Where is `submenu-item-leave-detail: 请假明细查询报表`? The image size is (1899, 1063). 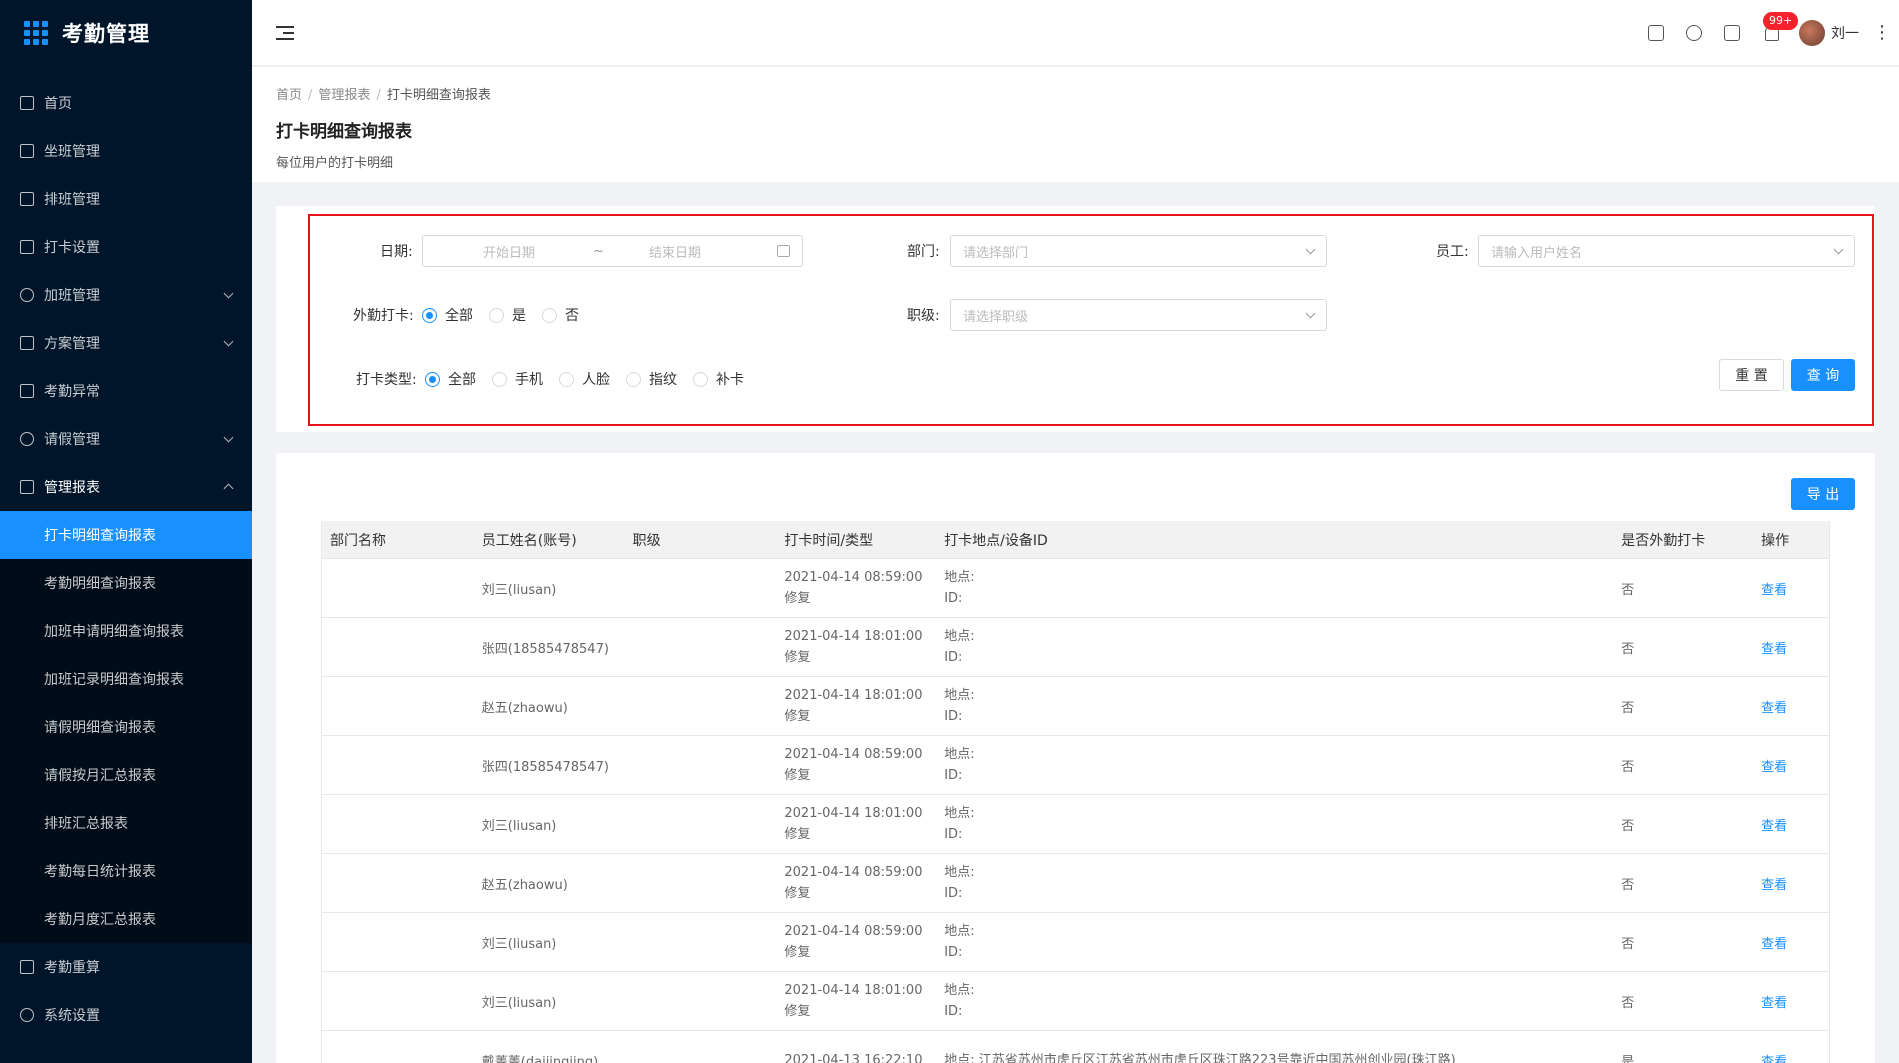
submenu-item-leave-detail: 请假明细查询报表 is located at coordinates (126, 727).